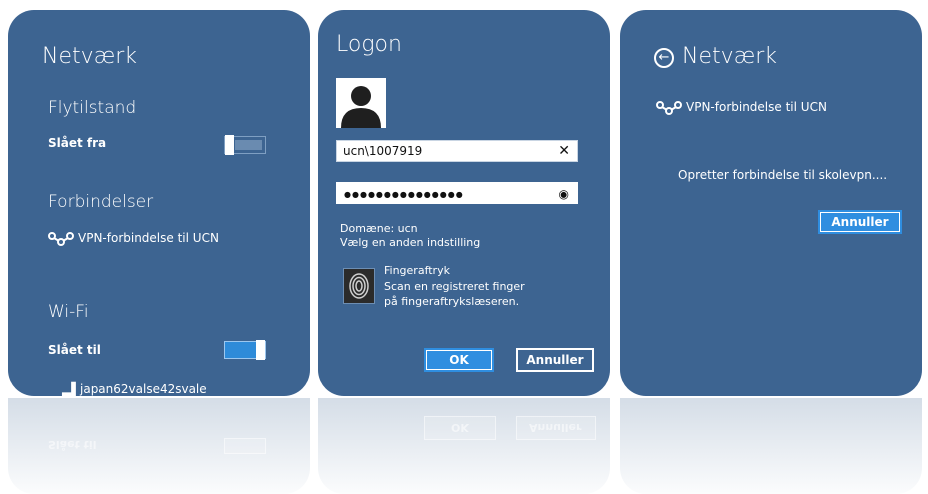  What do you see at coordinates (383, 151) in the screenshot?
I see `username-value: ucn\1007919` at bounding box center [383, 151].